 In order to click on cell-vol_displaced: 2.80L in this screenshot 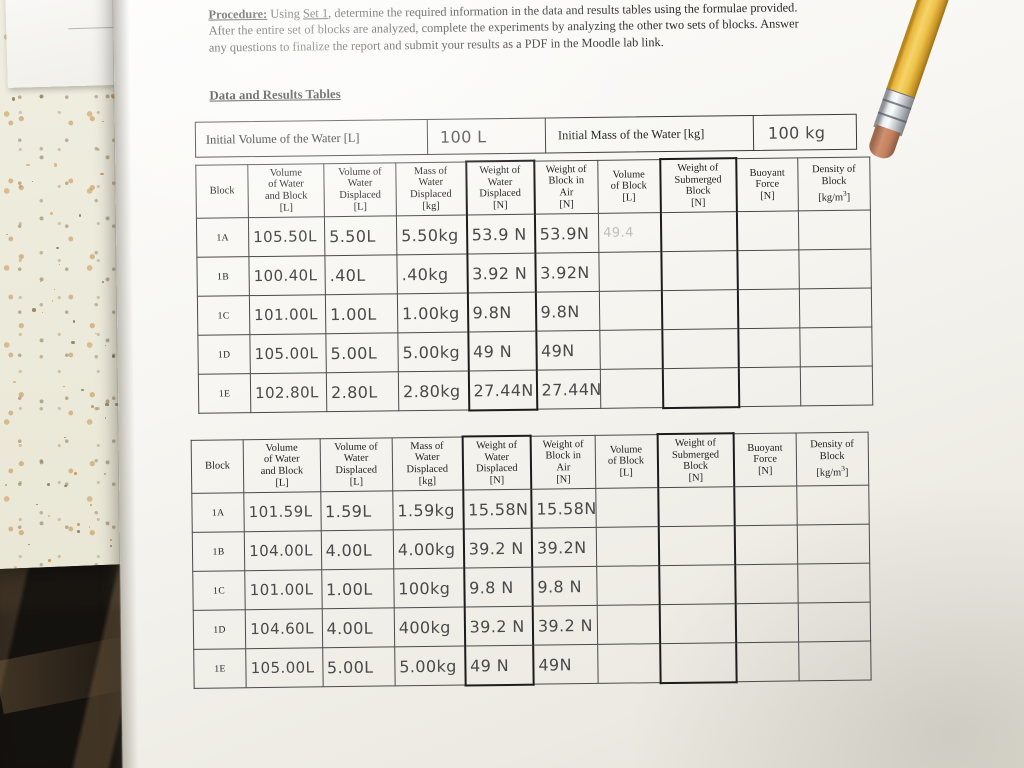, I will do `click(362, 392)`.